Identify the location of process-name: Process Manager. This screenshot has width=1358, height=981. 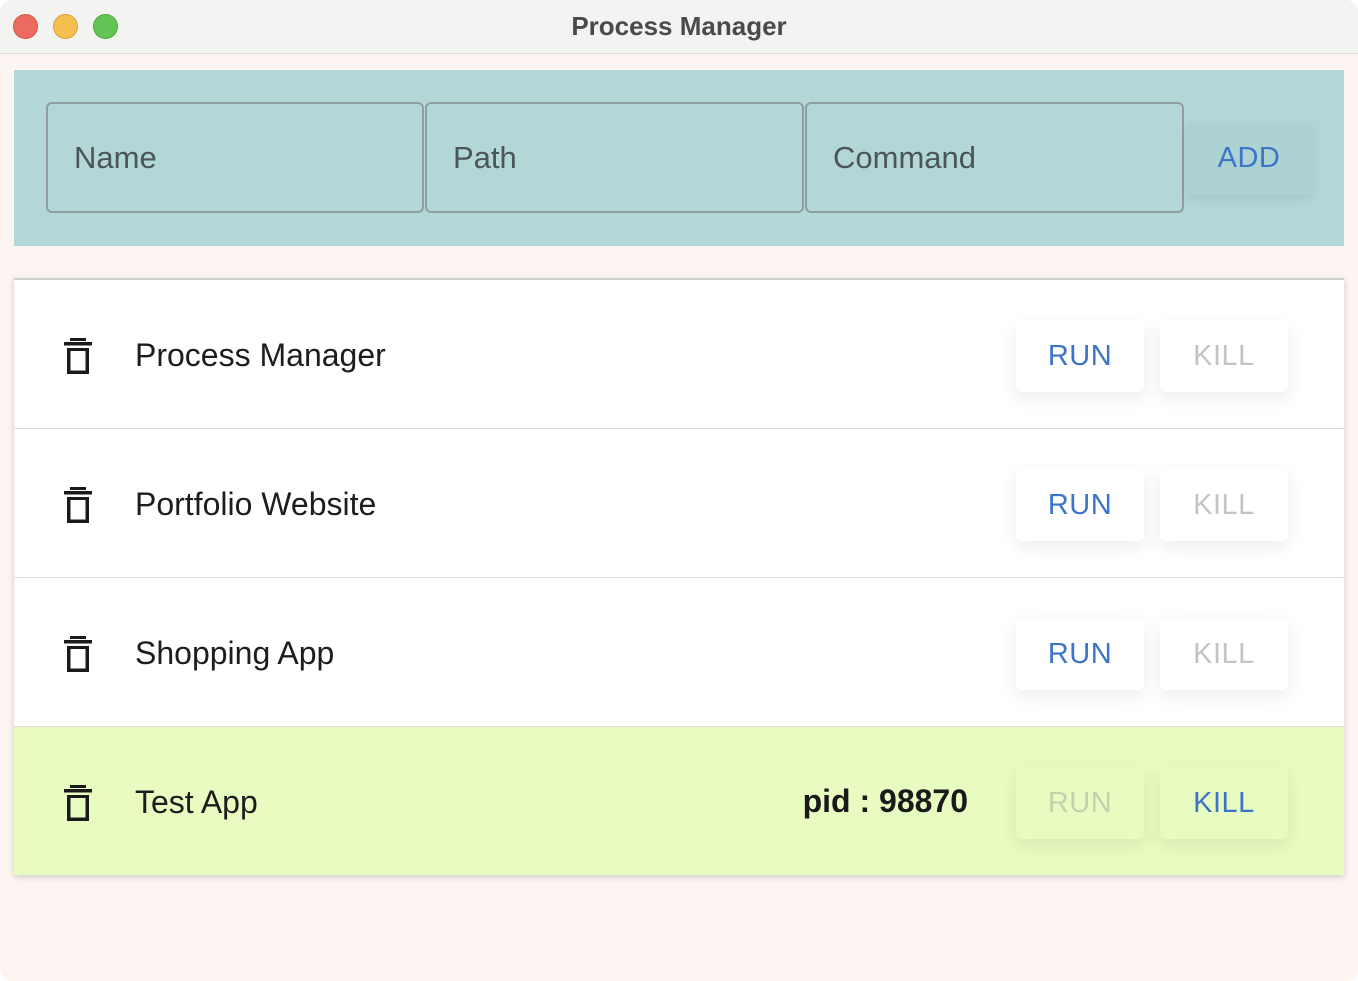
(260, 355).